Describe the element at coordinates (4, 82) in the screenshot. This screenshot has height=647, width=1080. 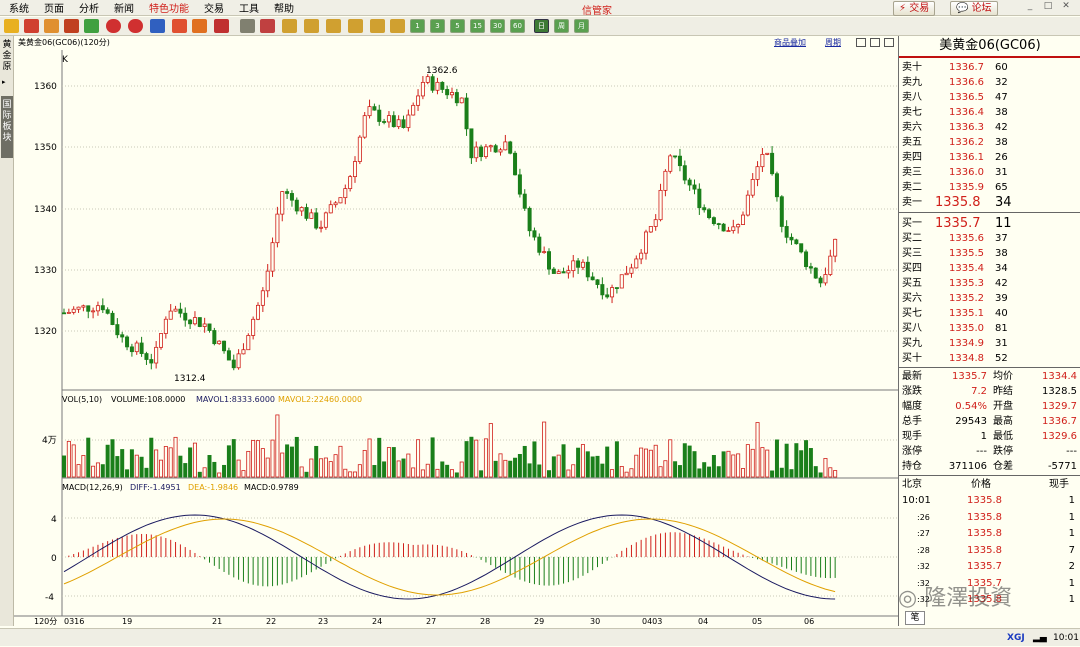
I see `sidebar-arrow-icon: ▸` at that location.